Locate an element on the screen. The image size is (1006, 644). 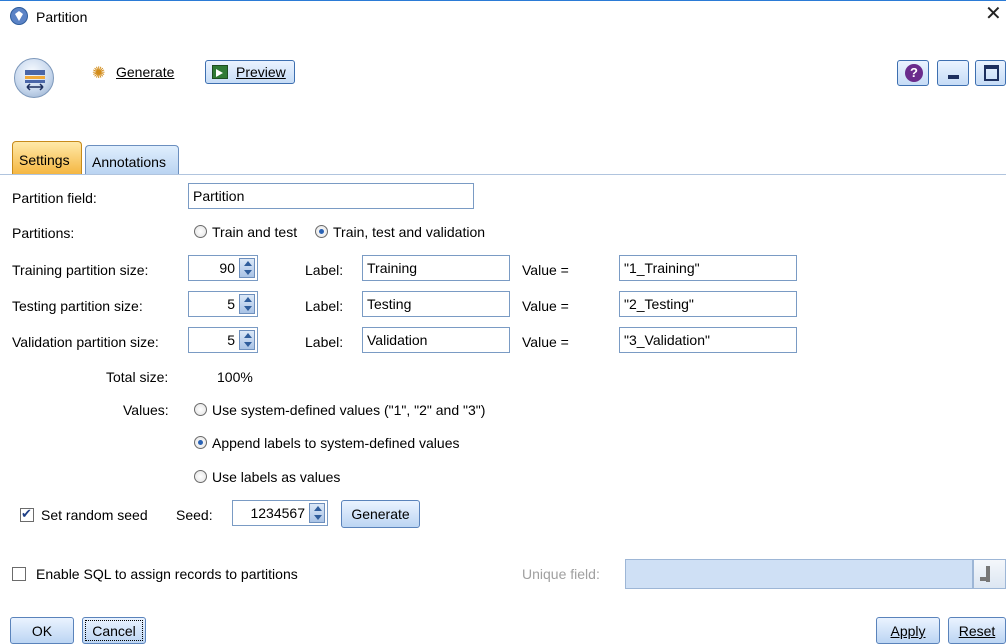
training-value-input: "1_Training" is located at coordinates (708, 268).